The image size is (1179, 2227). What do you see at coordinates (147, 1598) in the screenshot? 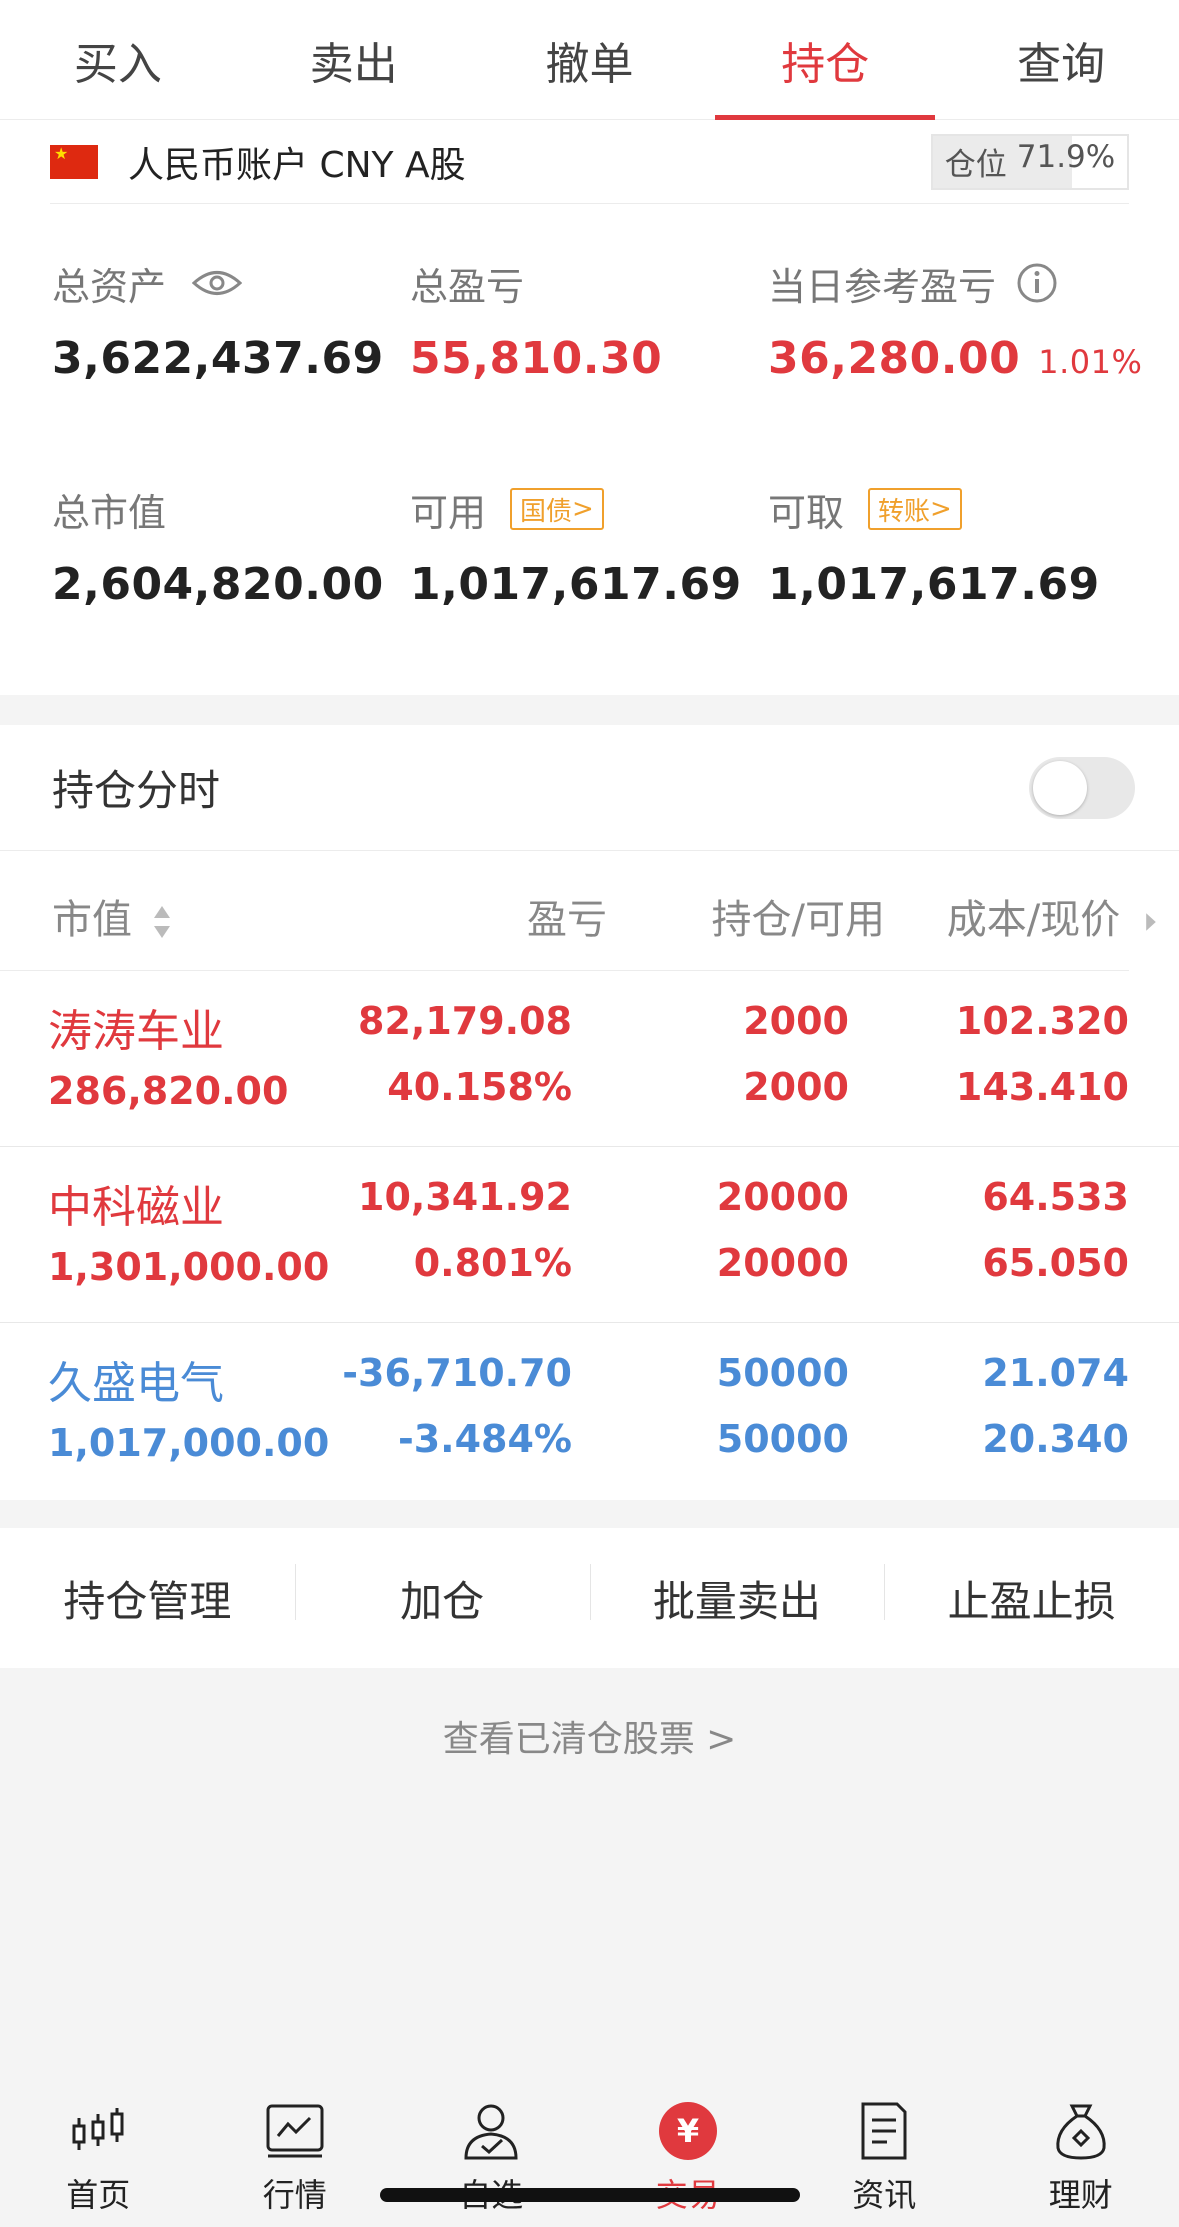
I see `position-management-button: 持仓管理` at bounding box center [147, 1598].